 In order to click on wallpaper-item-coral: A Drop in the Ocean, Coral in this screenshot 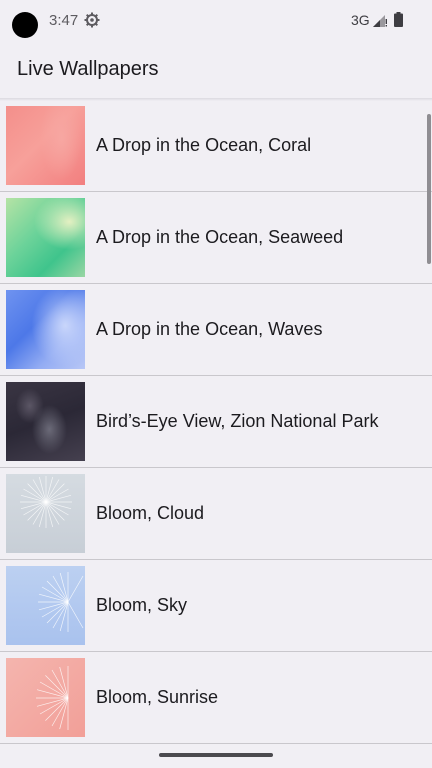, I will do `click(216, 146)`.